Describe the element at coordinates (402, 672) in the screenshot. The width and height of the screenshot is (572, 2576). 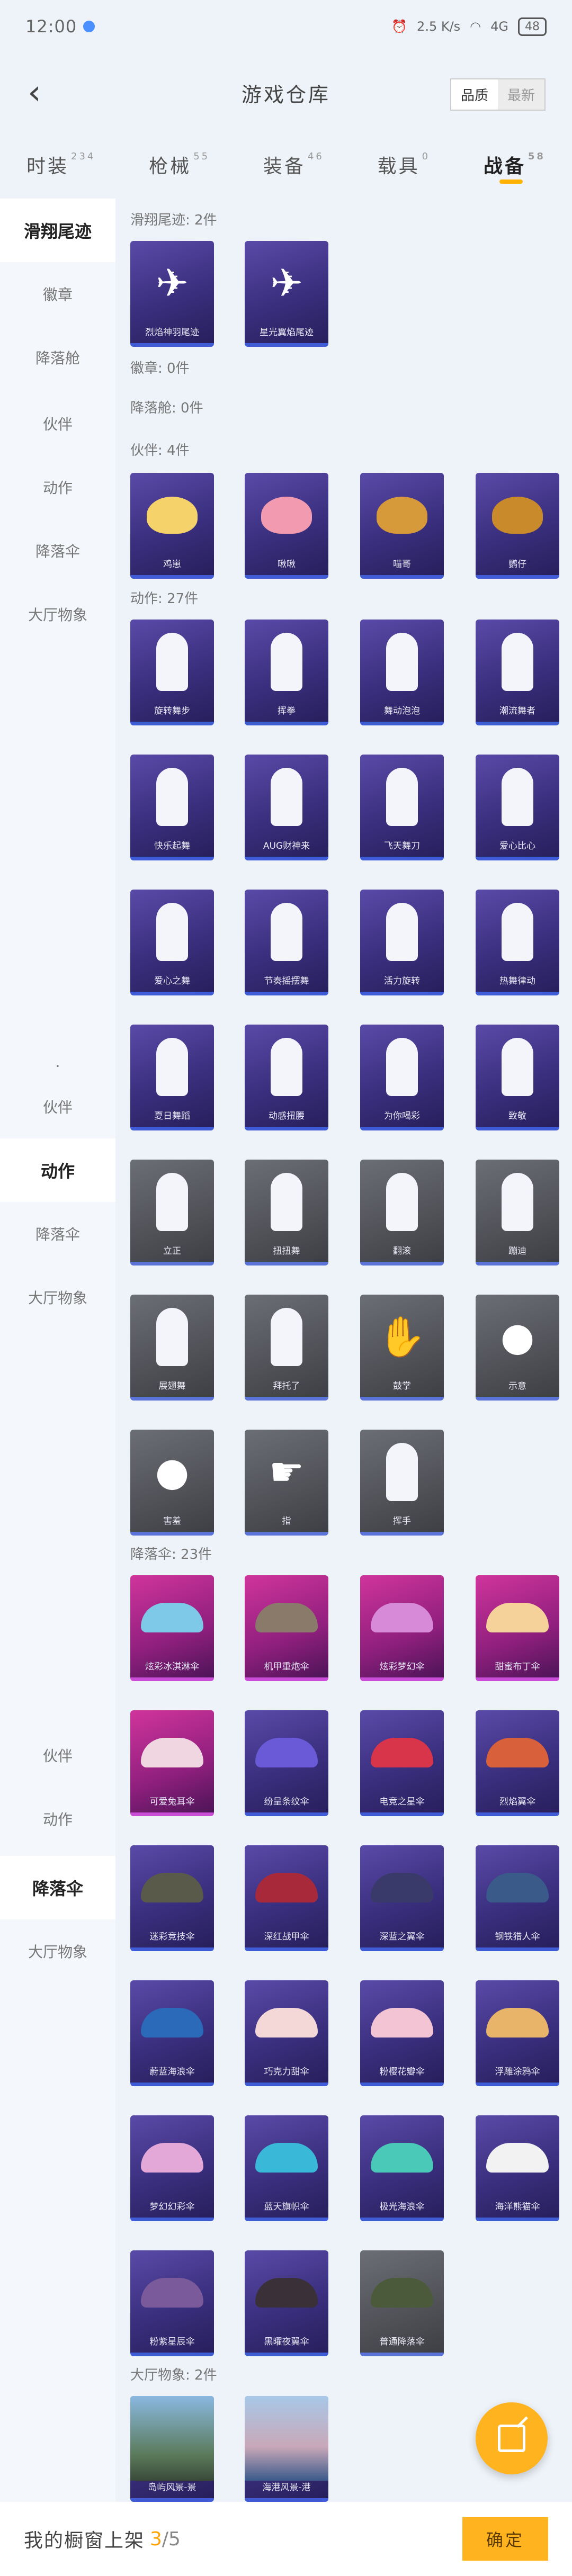
I see `item-card: 舞动泡泡` at that location.